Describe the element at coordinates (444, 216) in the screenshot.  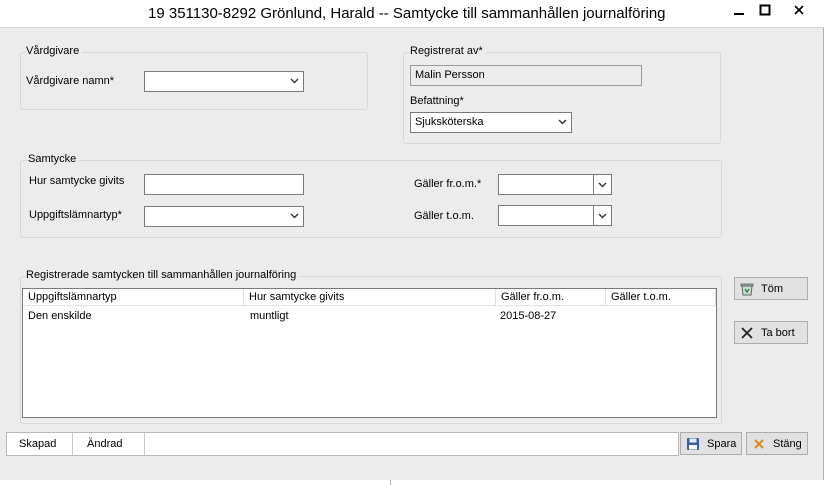
I see `galler-tom-label: Gäller t.o.m.` at that location.